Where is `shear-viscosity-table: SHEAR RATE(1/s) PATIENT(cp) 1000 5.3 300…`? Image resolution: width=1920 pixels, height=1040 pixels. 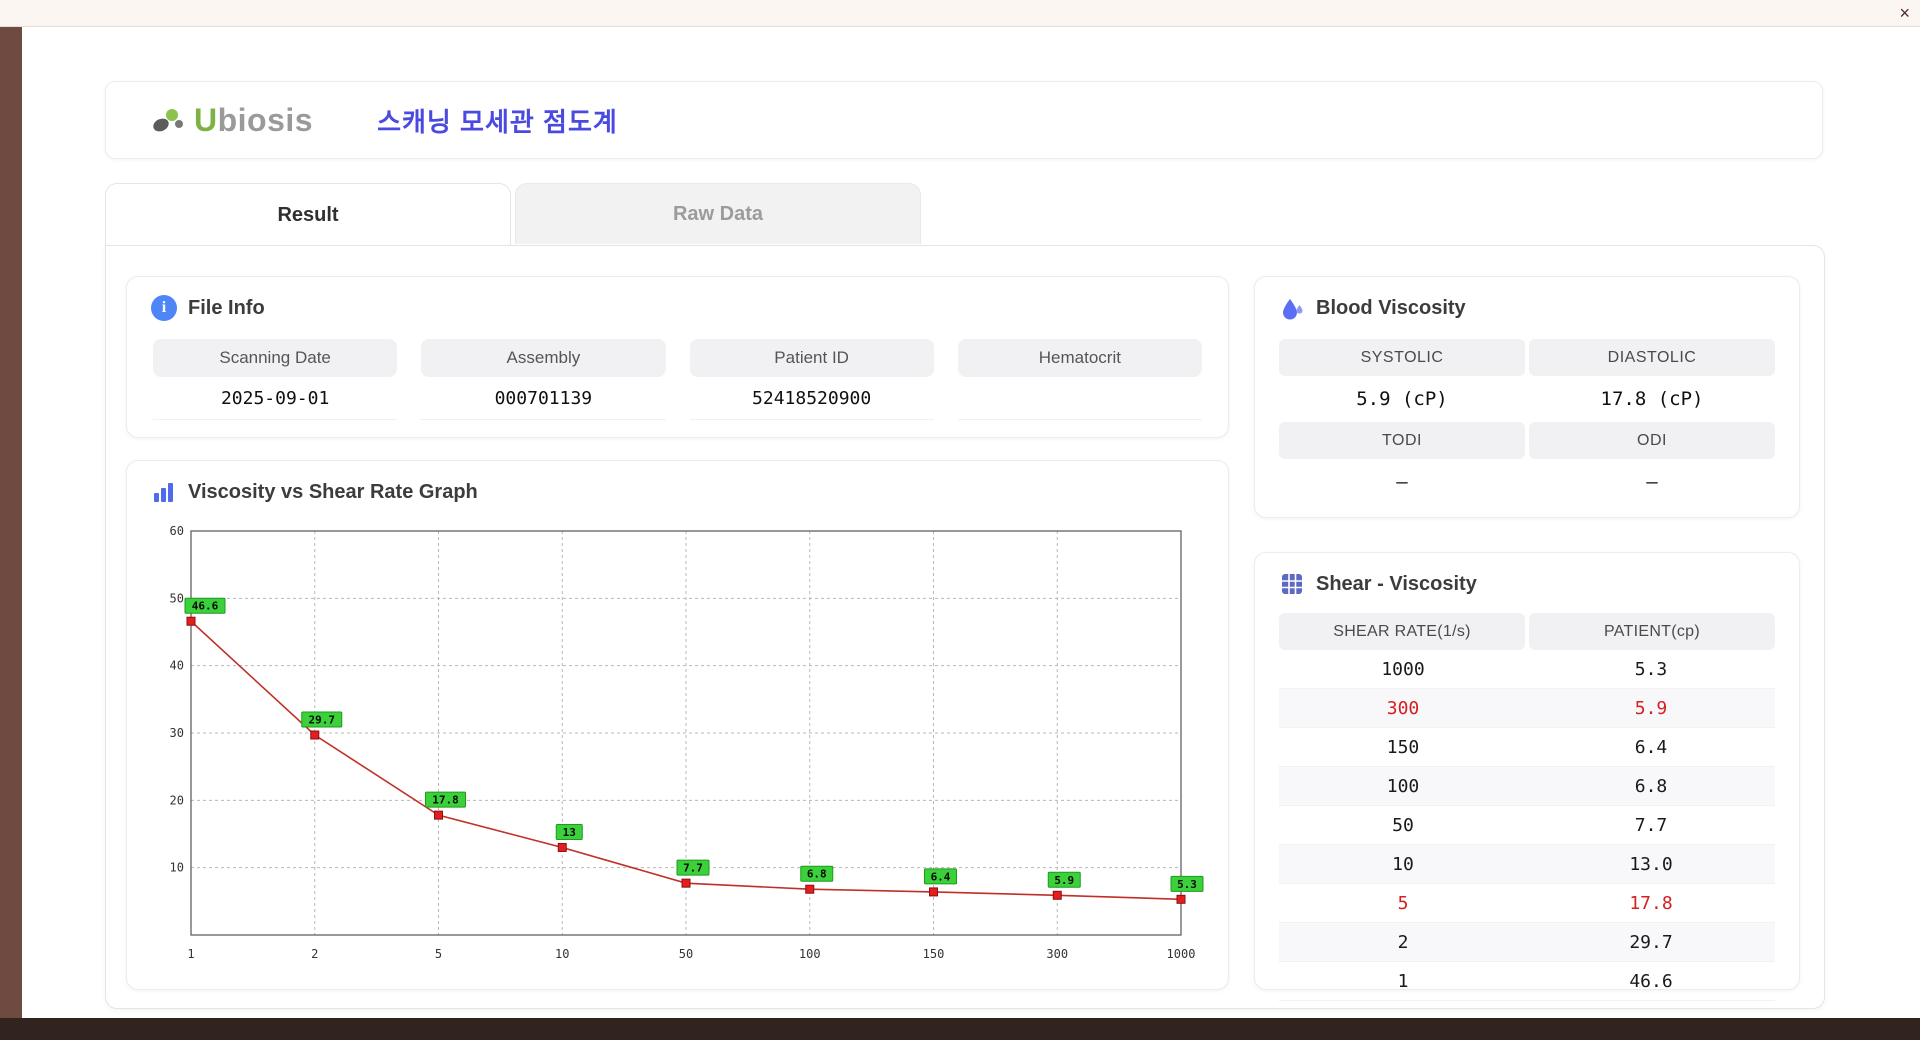
shear-viscosity-table: SHEAR RATE(1/s) PATIENT(cp) 1000 5.3 300… is located at coordinates (1527, 807).